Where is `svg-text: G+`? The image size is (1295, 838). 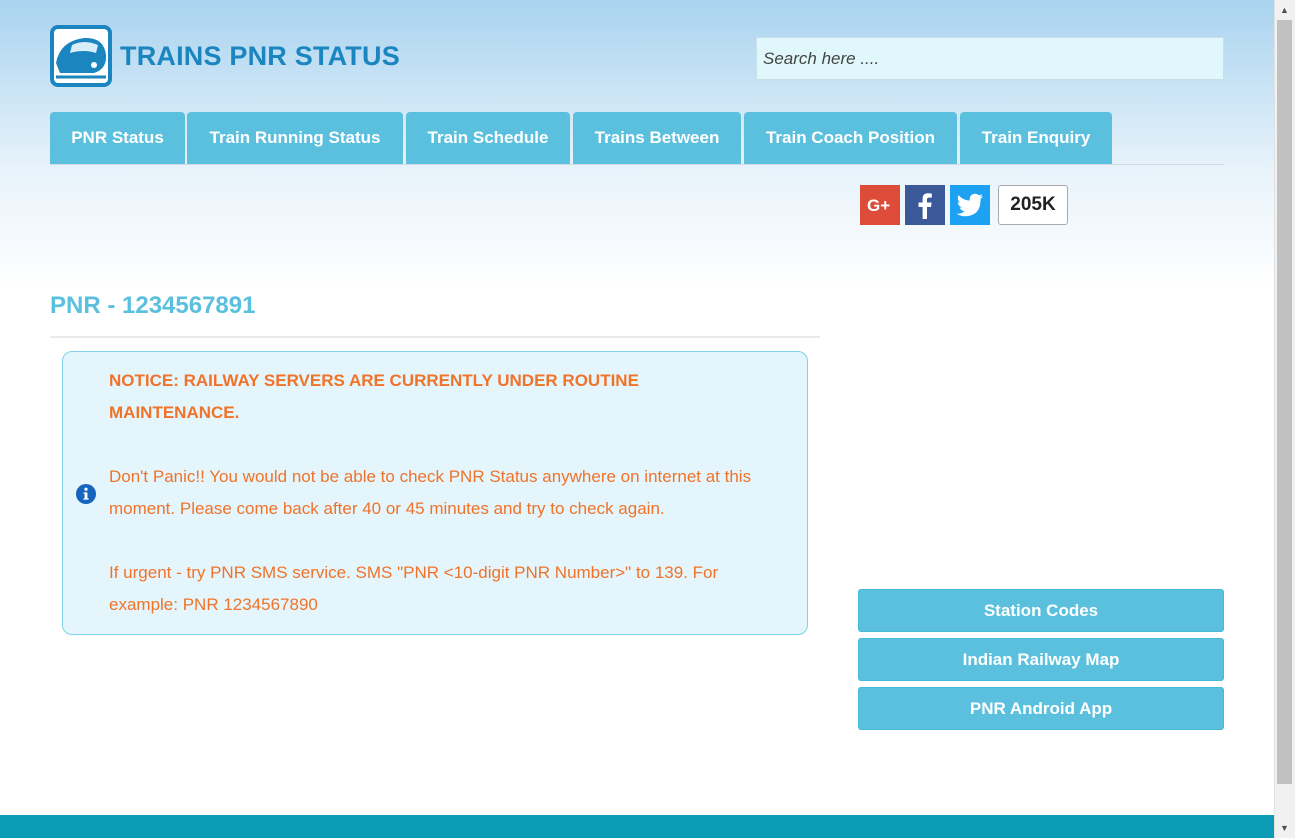 svg-text: G+ is located at coordinates (878, 205).